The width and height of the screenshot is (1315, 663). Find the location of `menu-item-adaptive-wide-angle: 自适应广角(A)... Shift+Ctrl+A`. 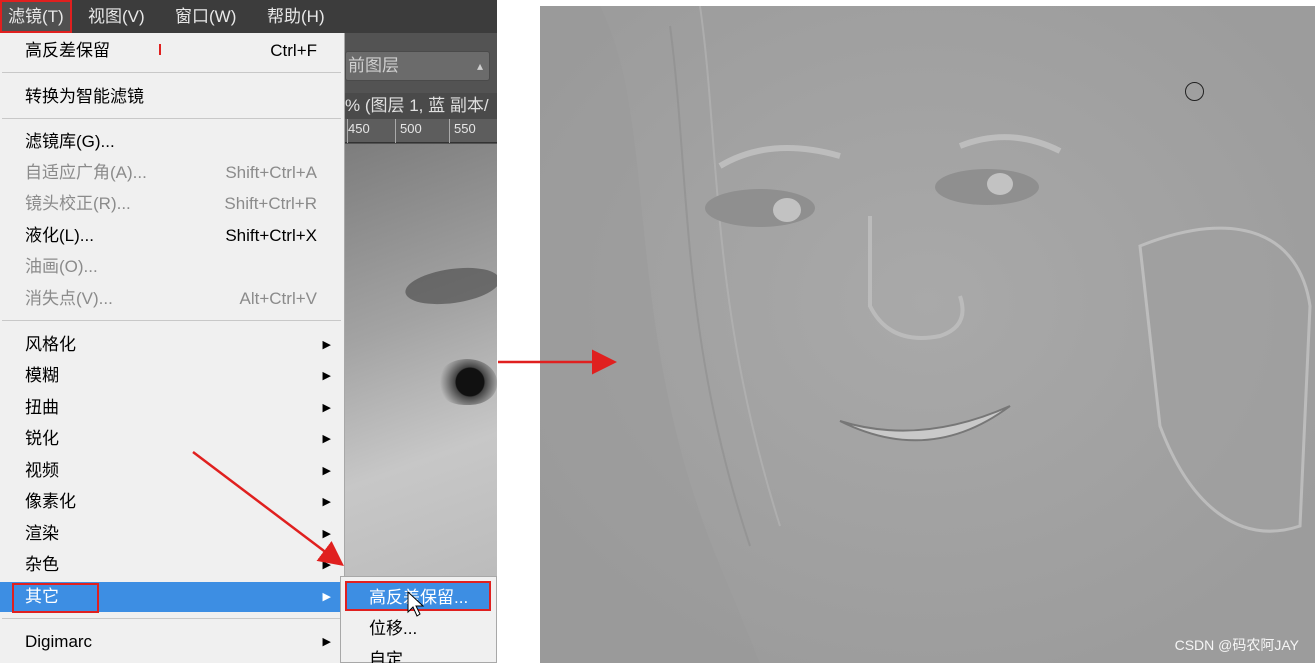

menu-item-adaptive-wide-angle: 自适应广角(A)... Shift+Ctrl+A is located at coordinates (171, 173).